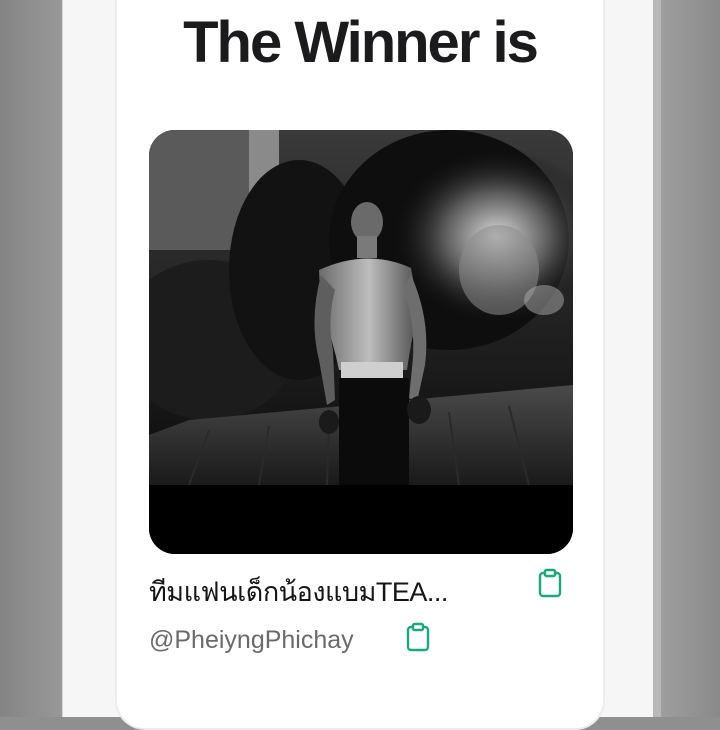  I want to click on backdrop-left, so click(31, 358).